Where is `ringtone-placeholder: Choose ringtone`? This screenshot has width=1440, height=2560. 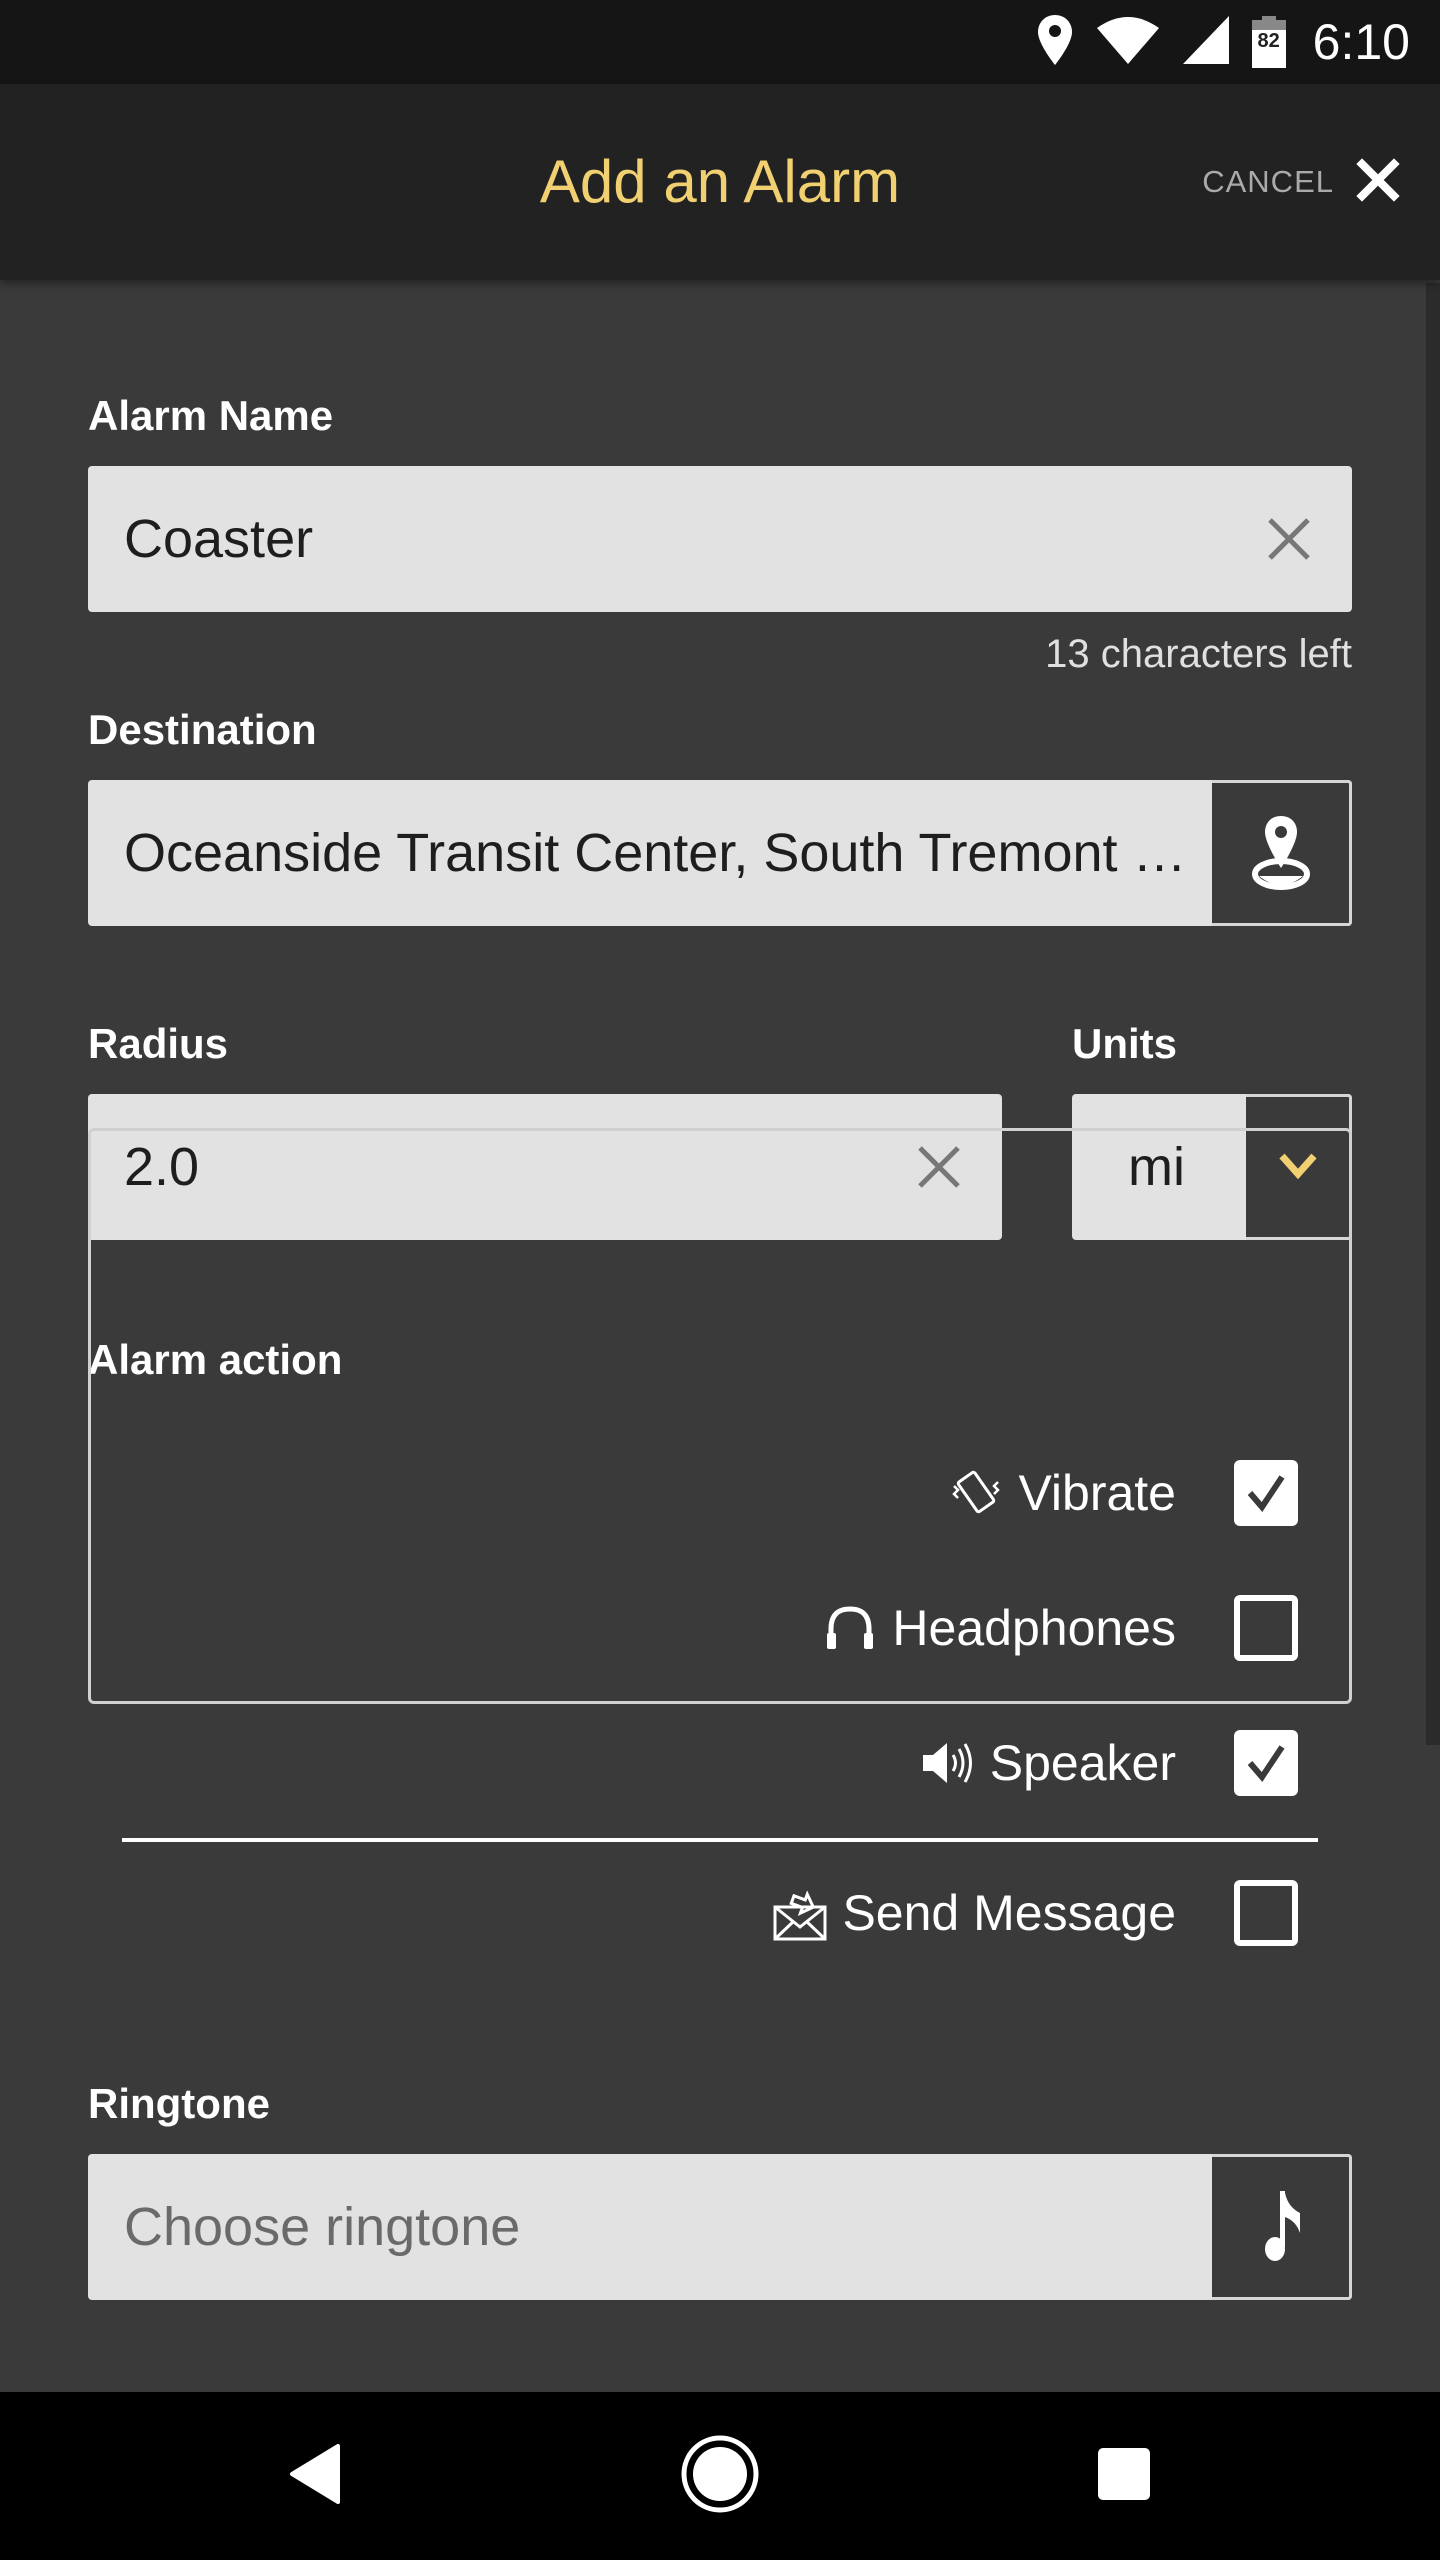
ringtone-placeholder: Choose ringtone is located at coordinates (322, 2227).